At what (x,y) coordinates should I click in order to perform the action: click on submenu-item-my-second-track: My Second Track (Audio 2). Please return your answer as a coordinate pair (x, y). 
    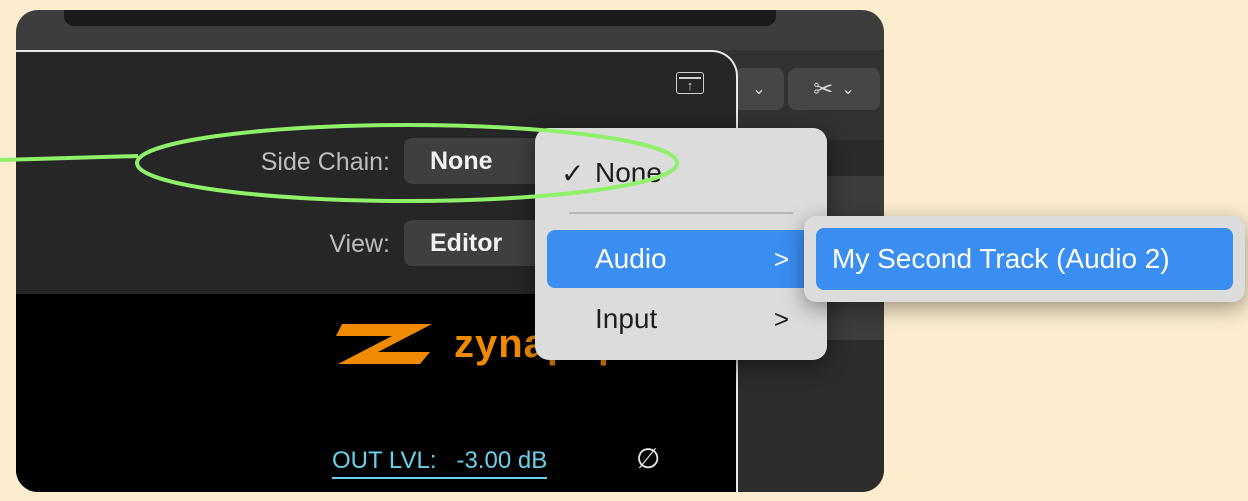
    Looking at the image, I should click on (1024, 259).